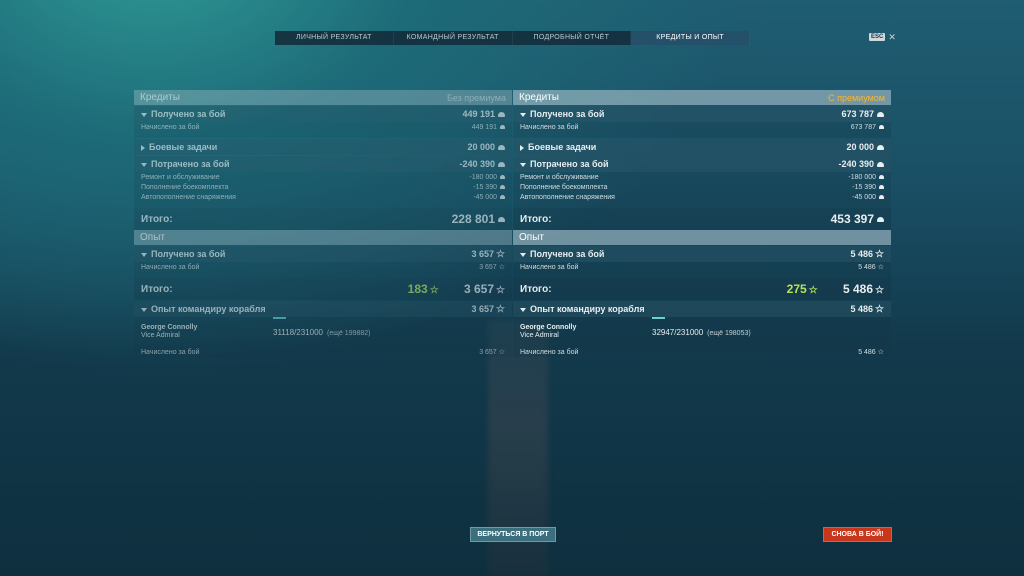 This screenshot has height=576, width=1024. I want to click on tab-team-result: КОМАНДНЫЙ РЕЗУЛЬТАТ, so click(453, 38).